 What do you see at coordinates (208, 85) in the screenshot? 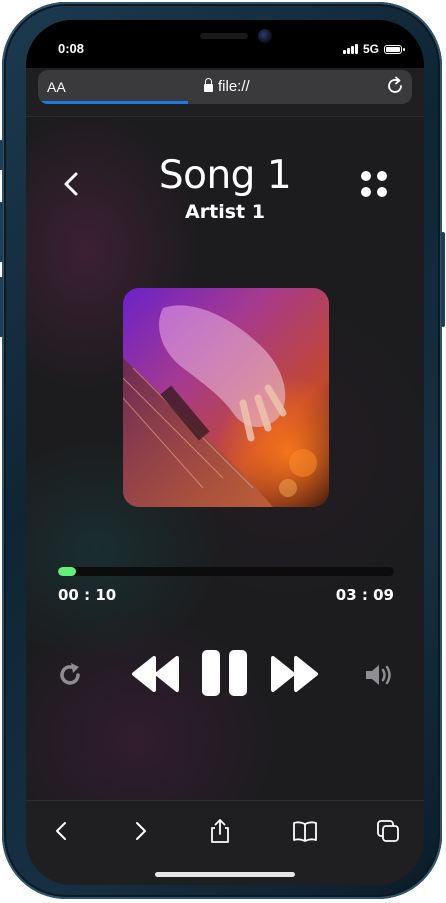
I see `lock-icon` at bounding box center [208, 85].